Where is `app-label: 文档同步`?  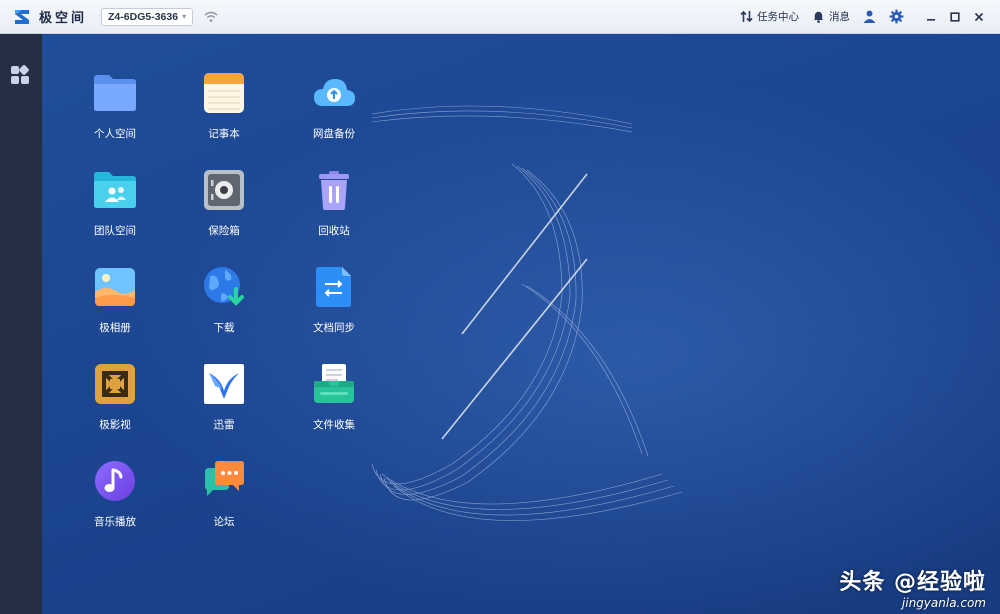 app-label: 文档同步 is located at coordinates (334, 328).